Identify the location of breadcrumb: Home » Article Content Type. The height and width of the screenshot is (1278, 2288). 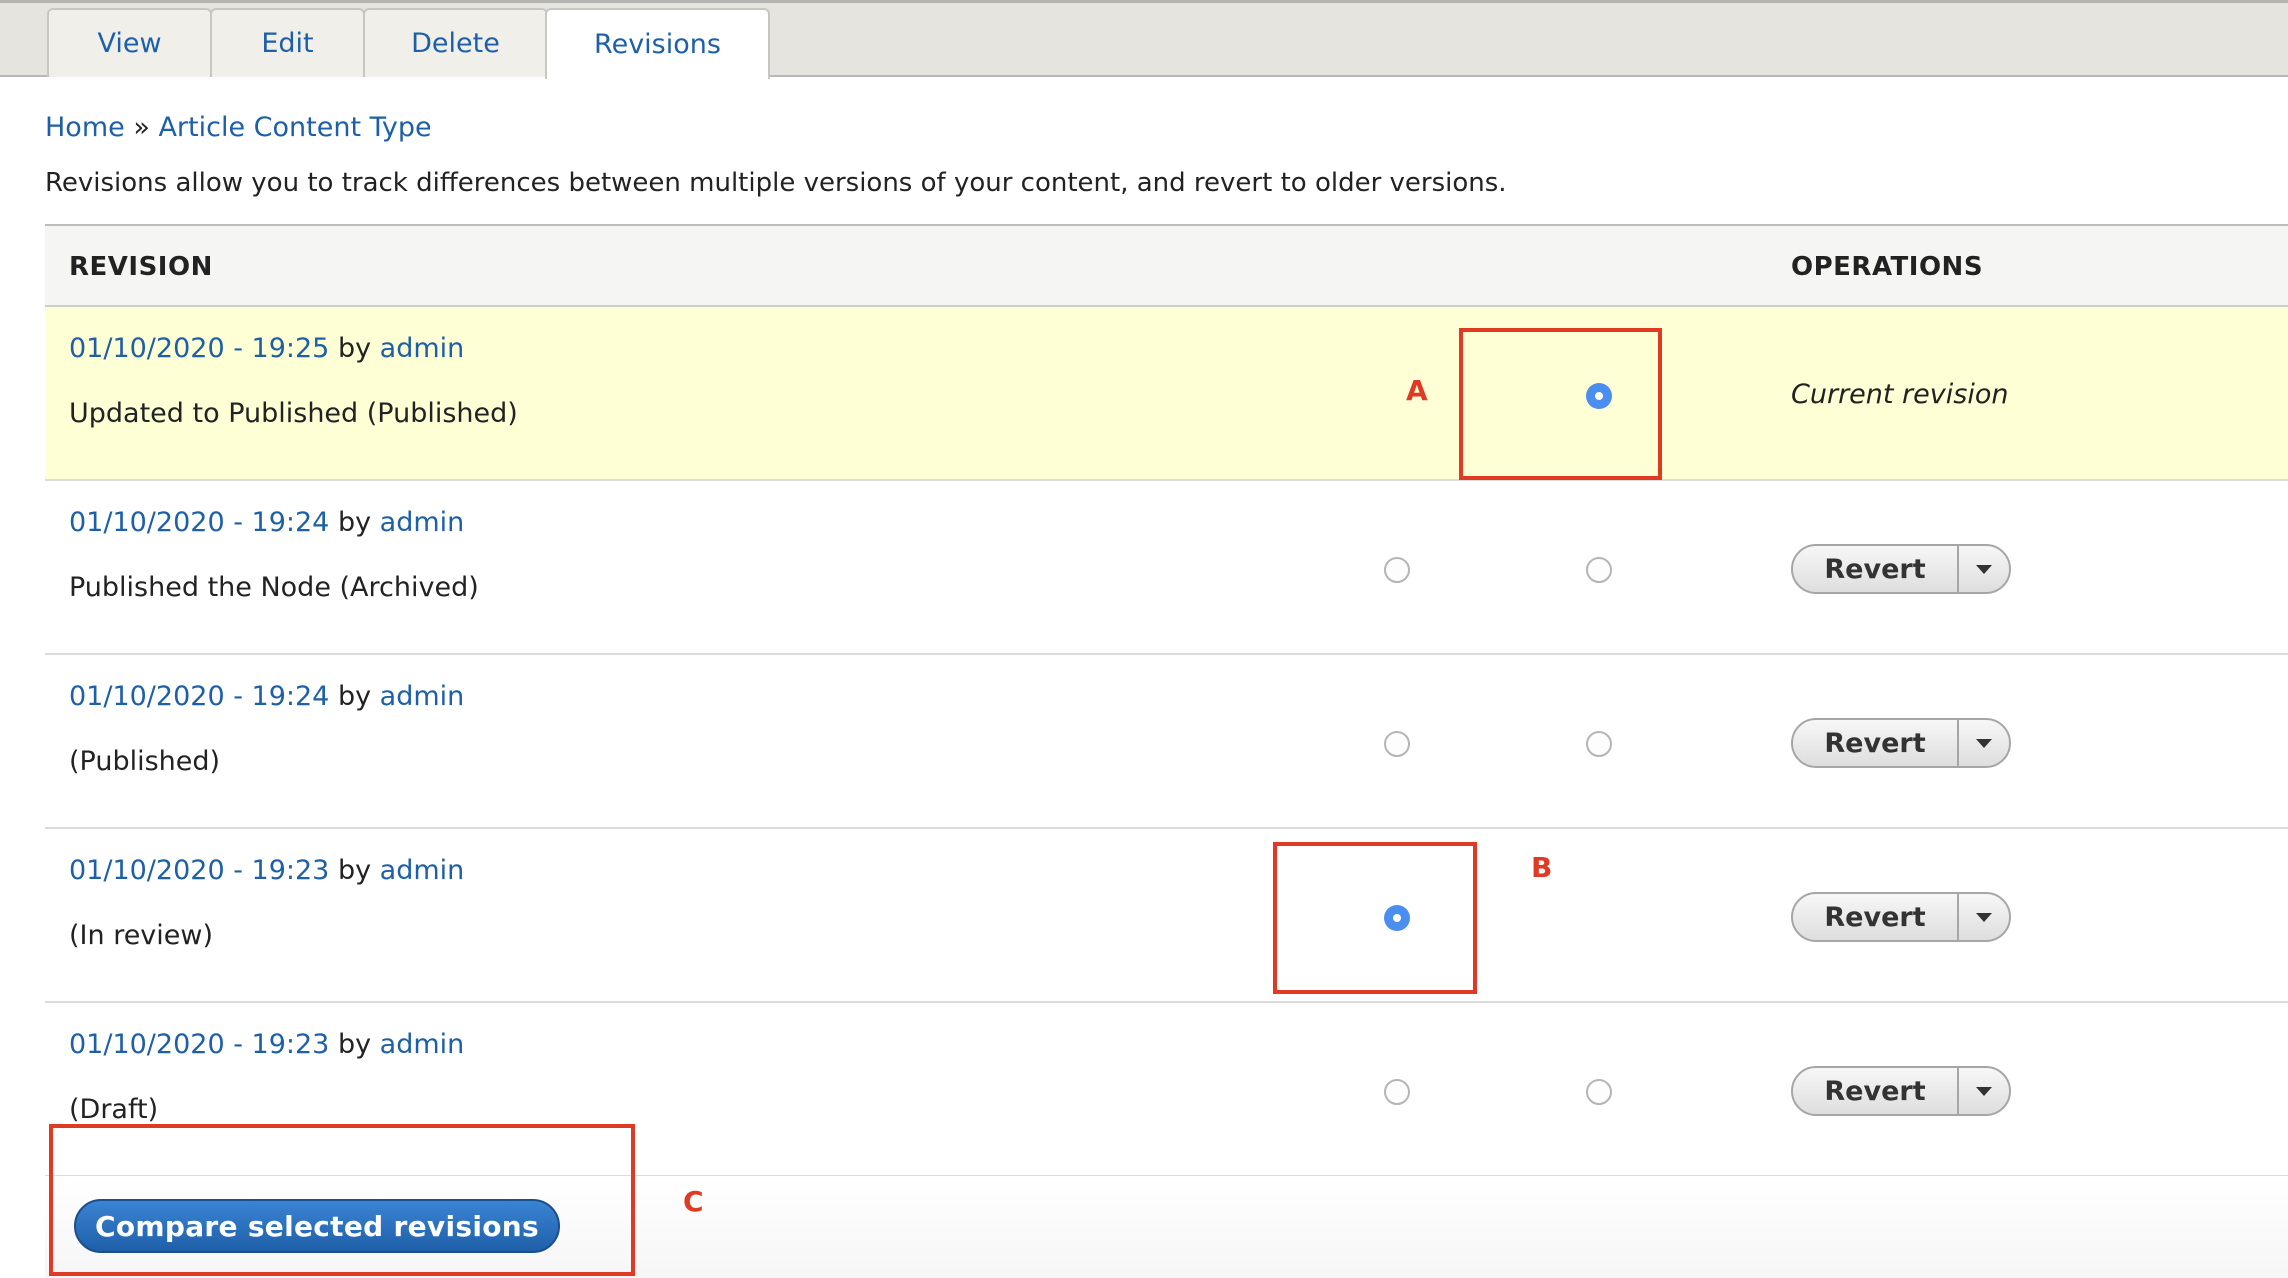
(238, 127).